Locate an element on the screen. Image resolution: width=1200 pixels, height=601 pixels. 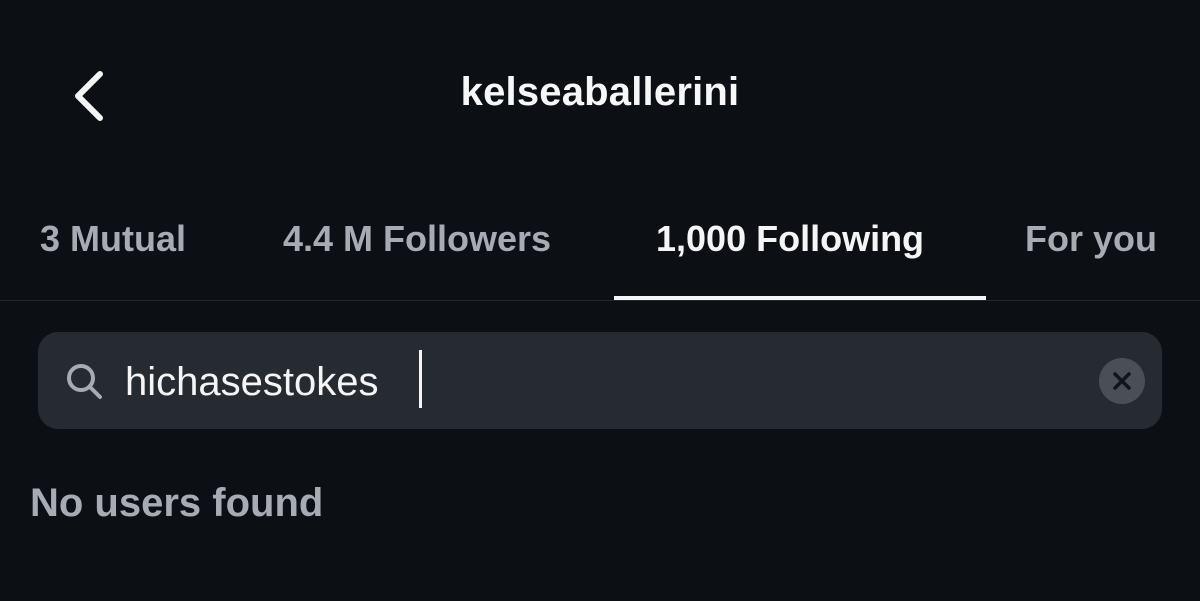
tab-following: 1,000 Following is located at coordinates (790, 259).